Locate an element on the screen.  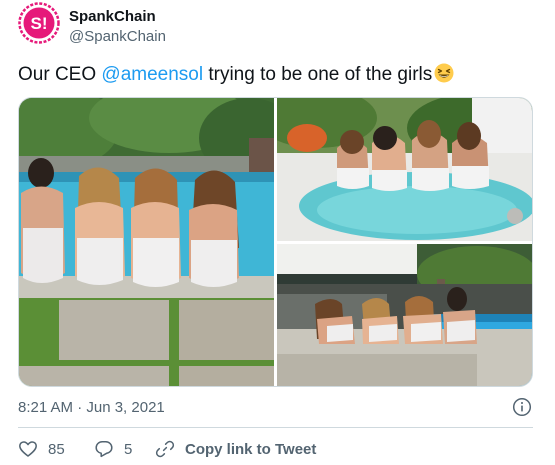
svg-text: S! is located at coordinates (39, 23).